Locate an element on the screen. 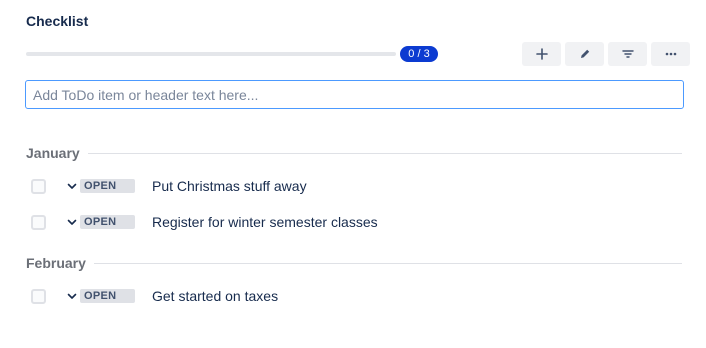  item-text: Get started on taxes is located at coordinates (215, 296).